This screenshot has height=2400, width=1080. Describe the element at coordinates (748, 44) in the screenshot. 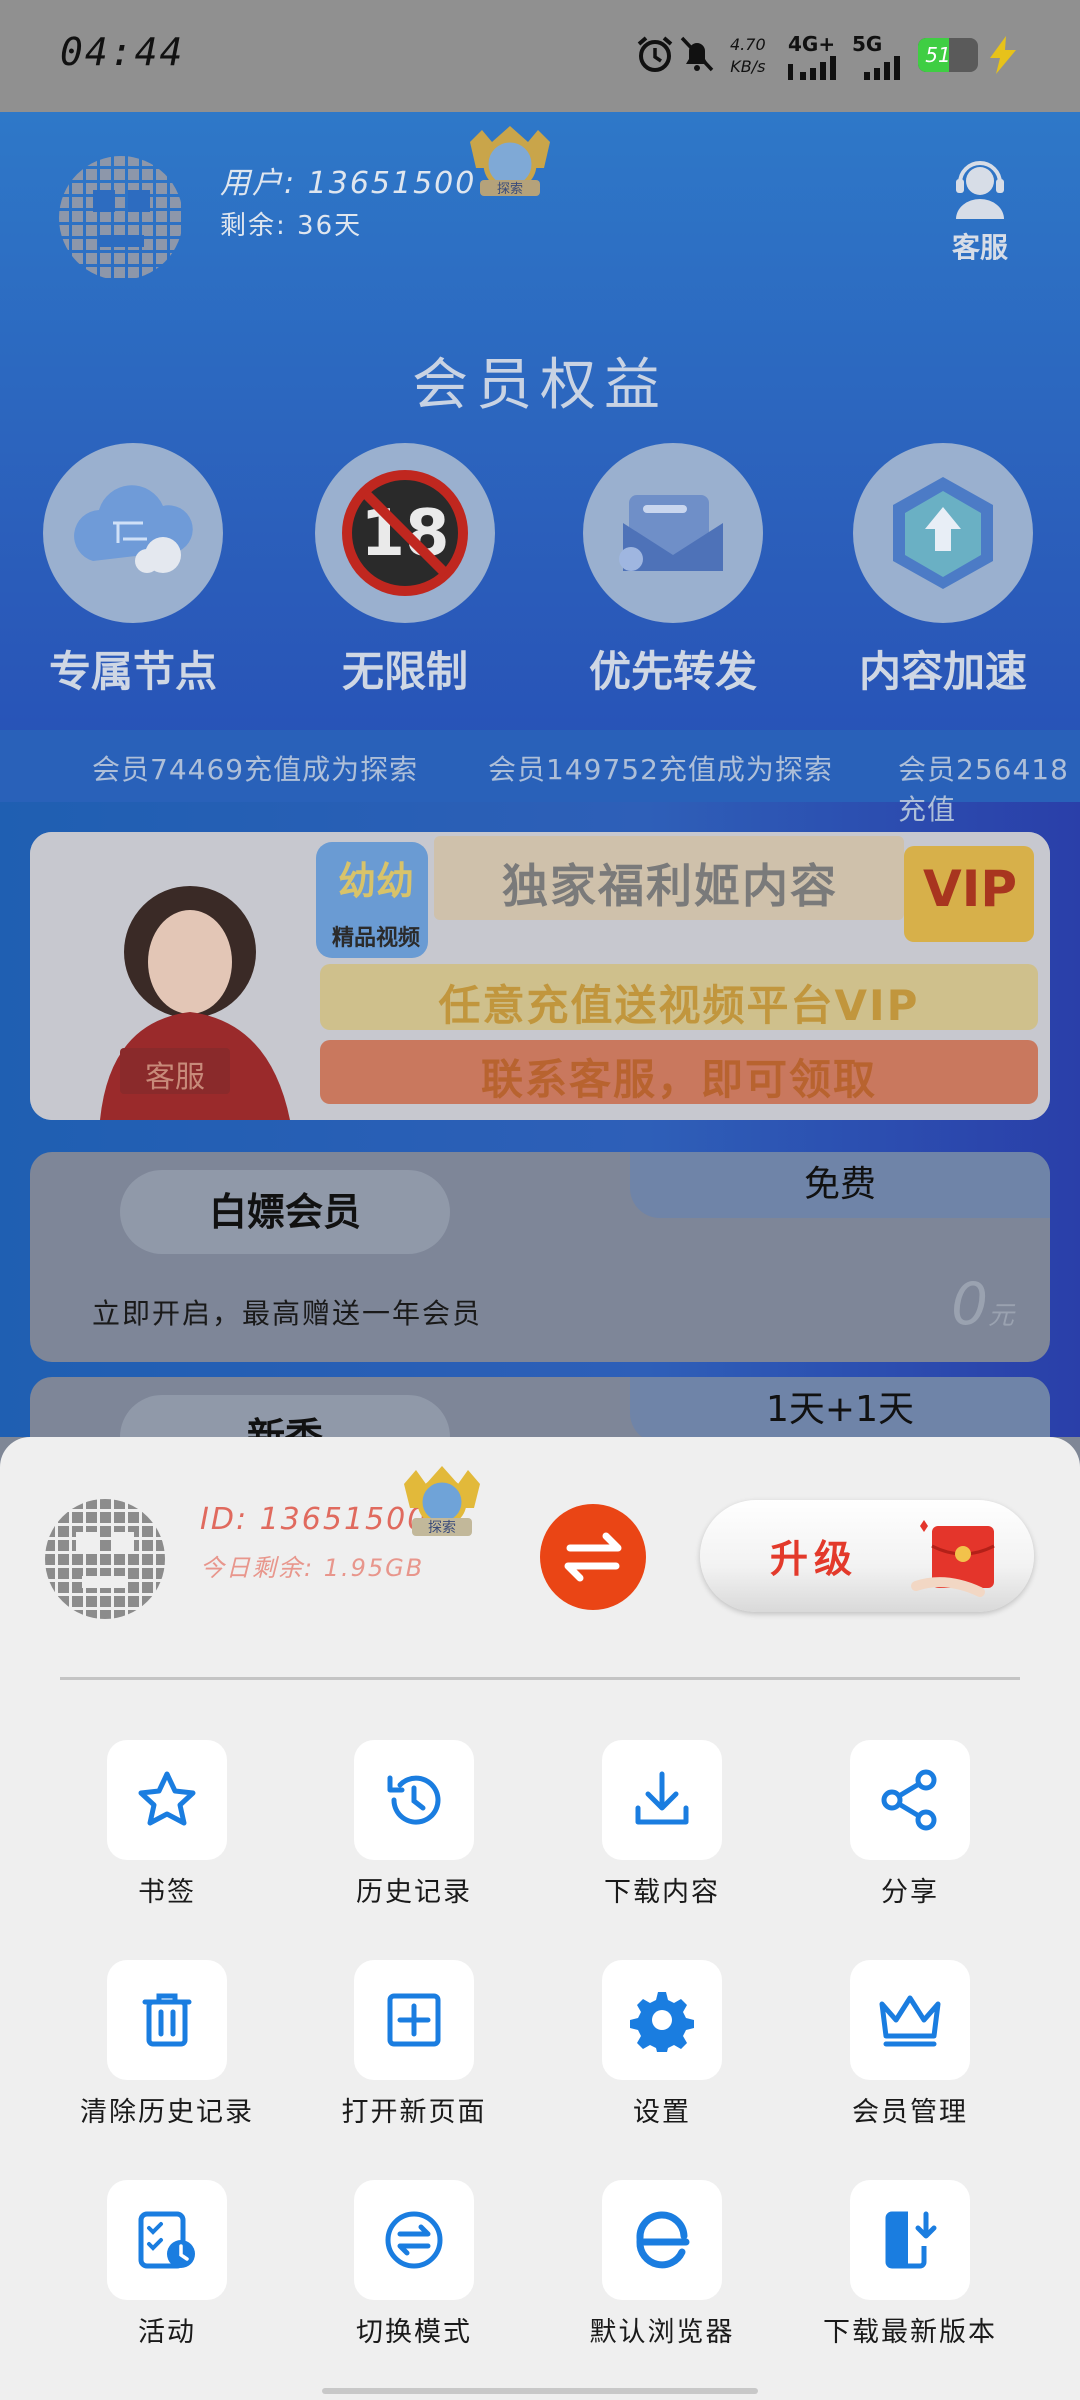

I see `net-speed-value: 4.70` at that location.